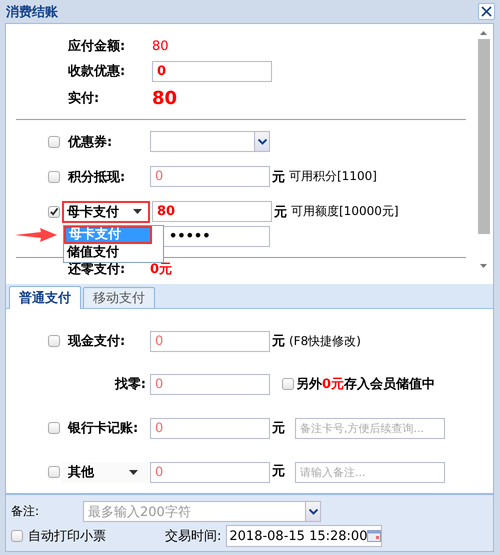  Describe the element at coordinates (366, 384) in the screenshot. I see `store-balance-text: 另外0元存入会员储值中` at that location.